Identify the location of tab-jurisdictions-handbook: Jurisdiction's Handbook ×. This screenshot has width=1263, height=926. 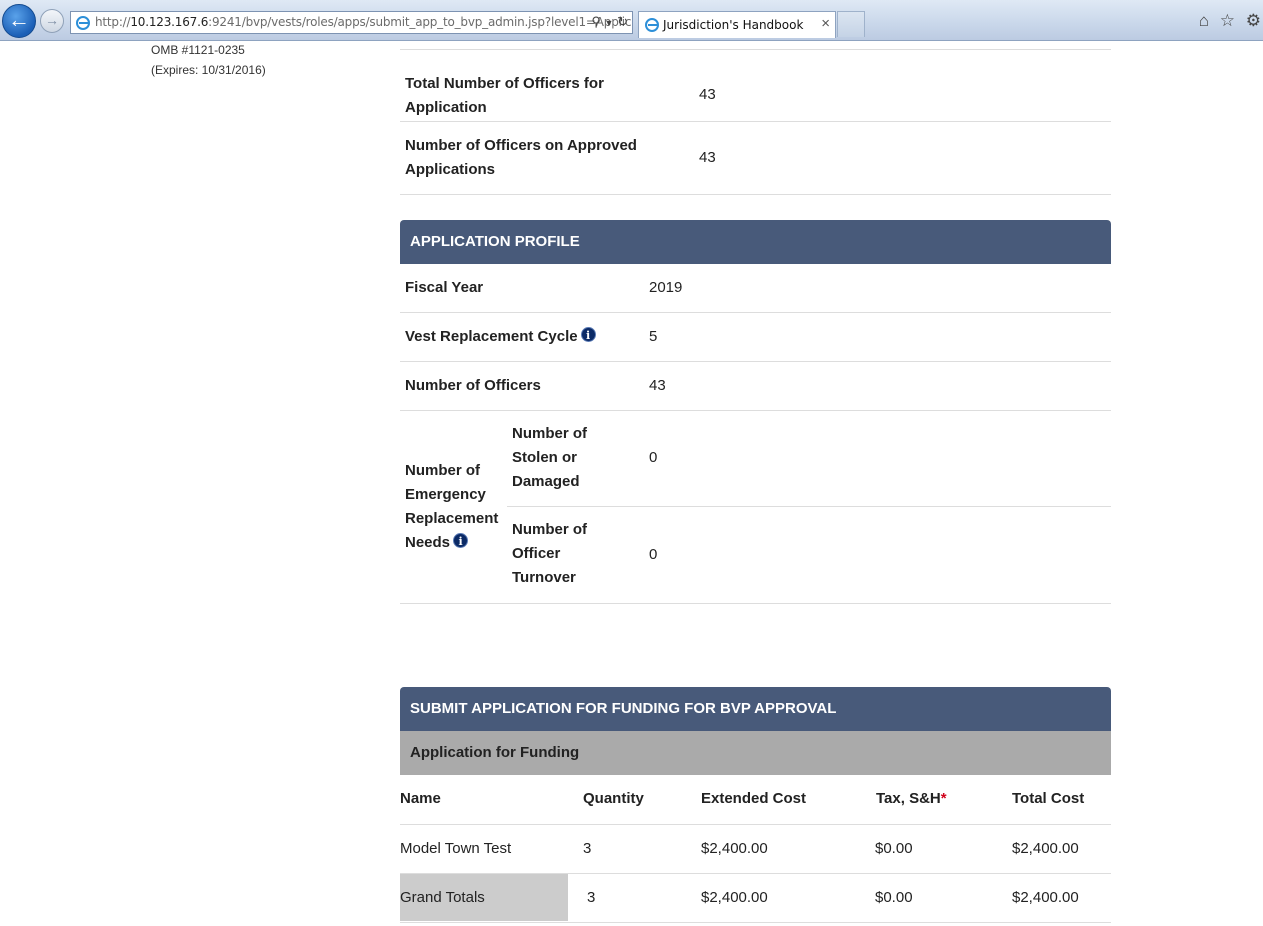
(737, 24).